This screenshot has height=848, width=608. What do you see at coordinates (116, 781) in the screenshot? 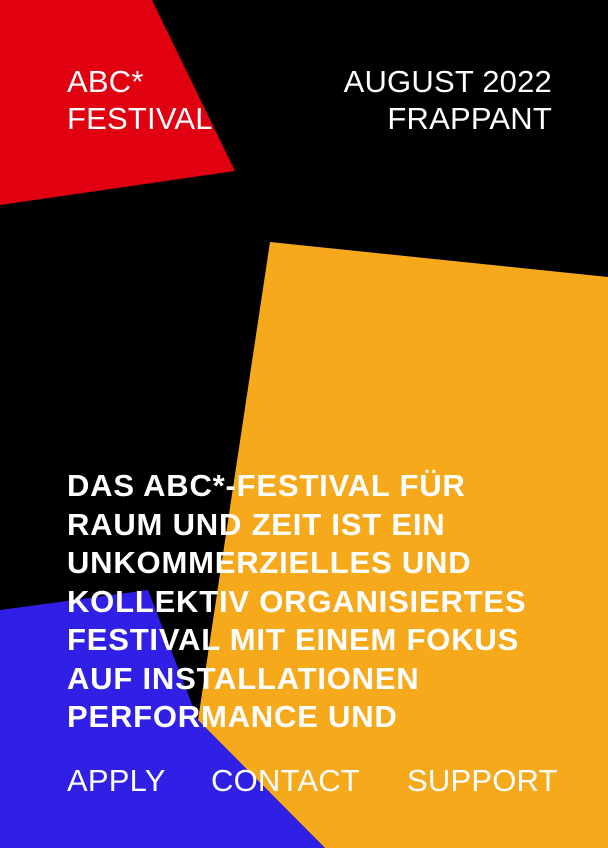
I see `apply-link: APPLY` at bounding box center [116, 781].